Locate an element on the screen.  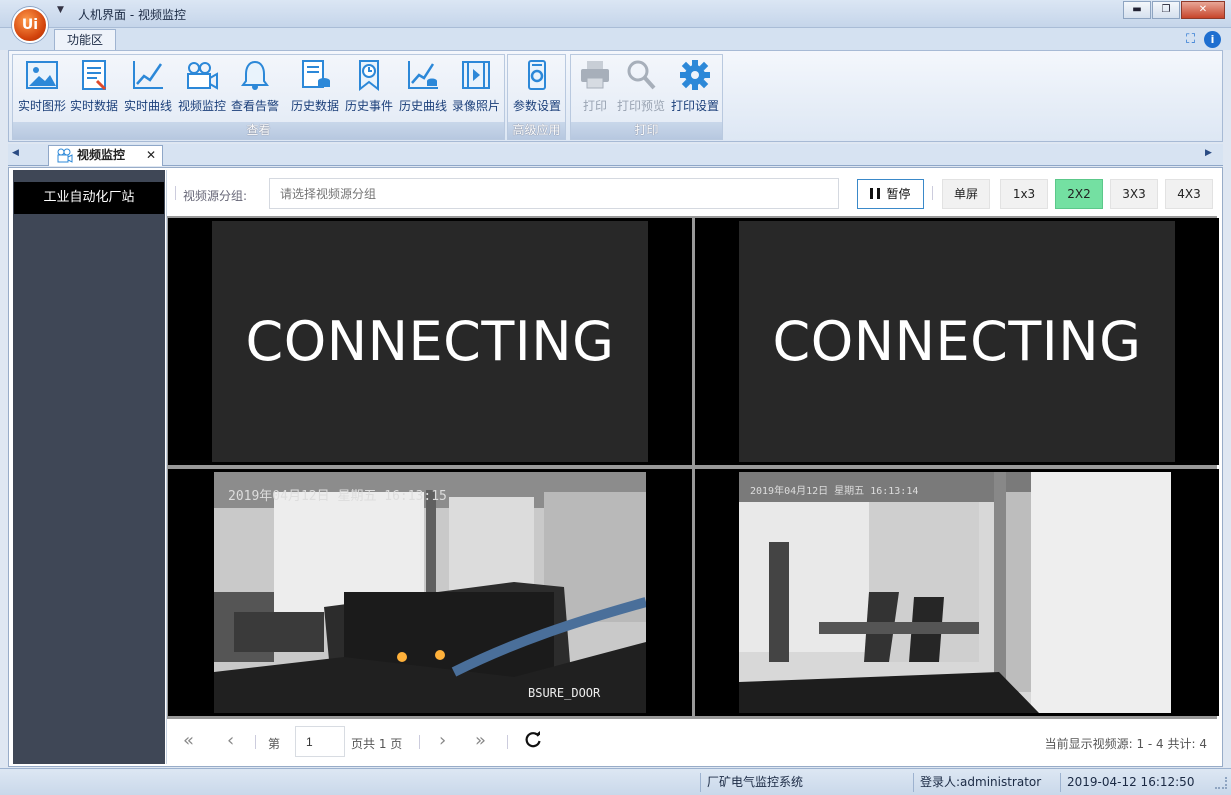
history-data-button: 历史数据 is located at coordinates (315, 88).